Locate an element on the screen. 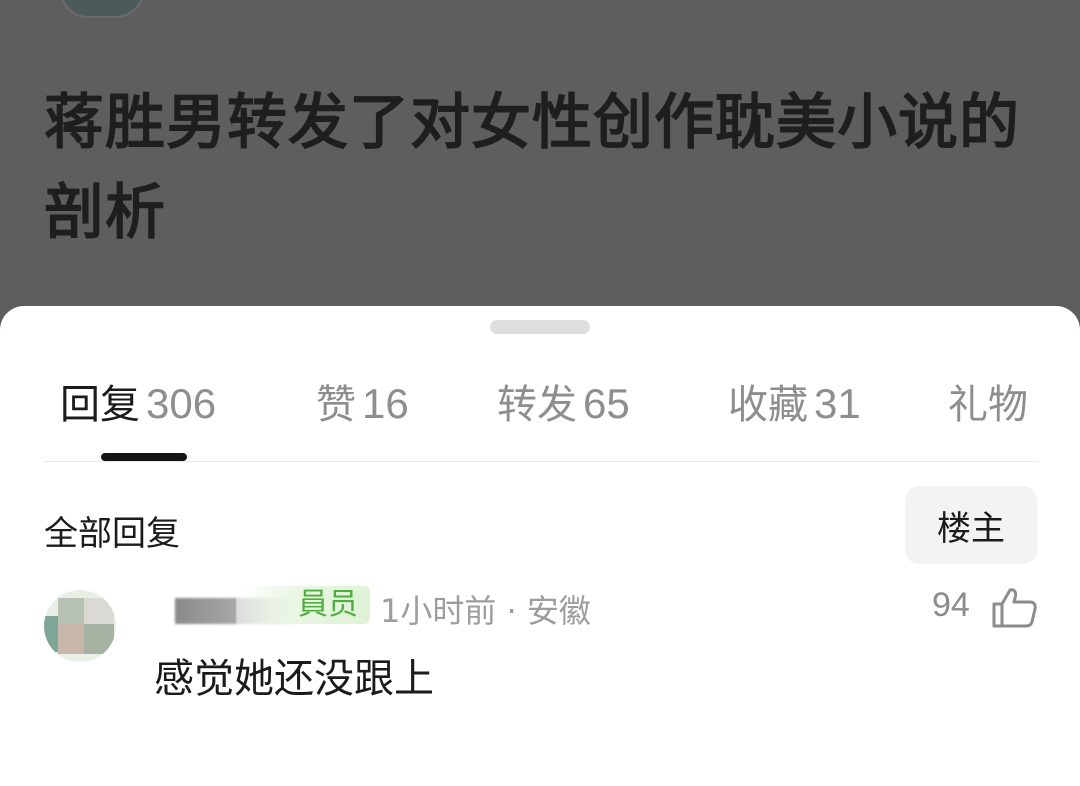  all-replies-heading: 全部回复 is located at coordinates (112, 534).